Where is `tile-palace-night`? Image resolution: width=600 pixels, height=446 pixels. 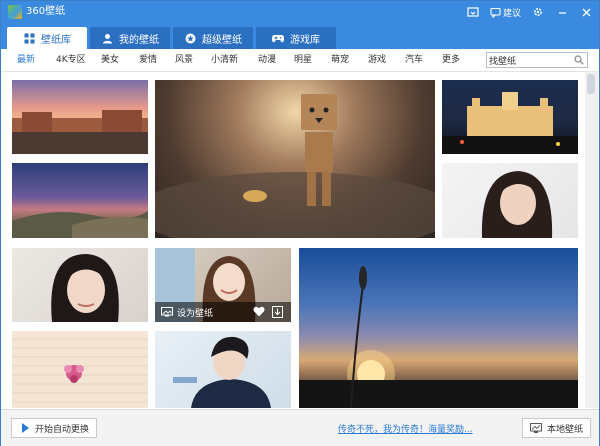 tile-palace-night is located at coordinates (510, 117).